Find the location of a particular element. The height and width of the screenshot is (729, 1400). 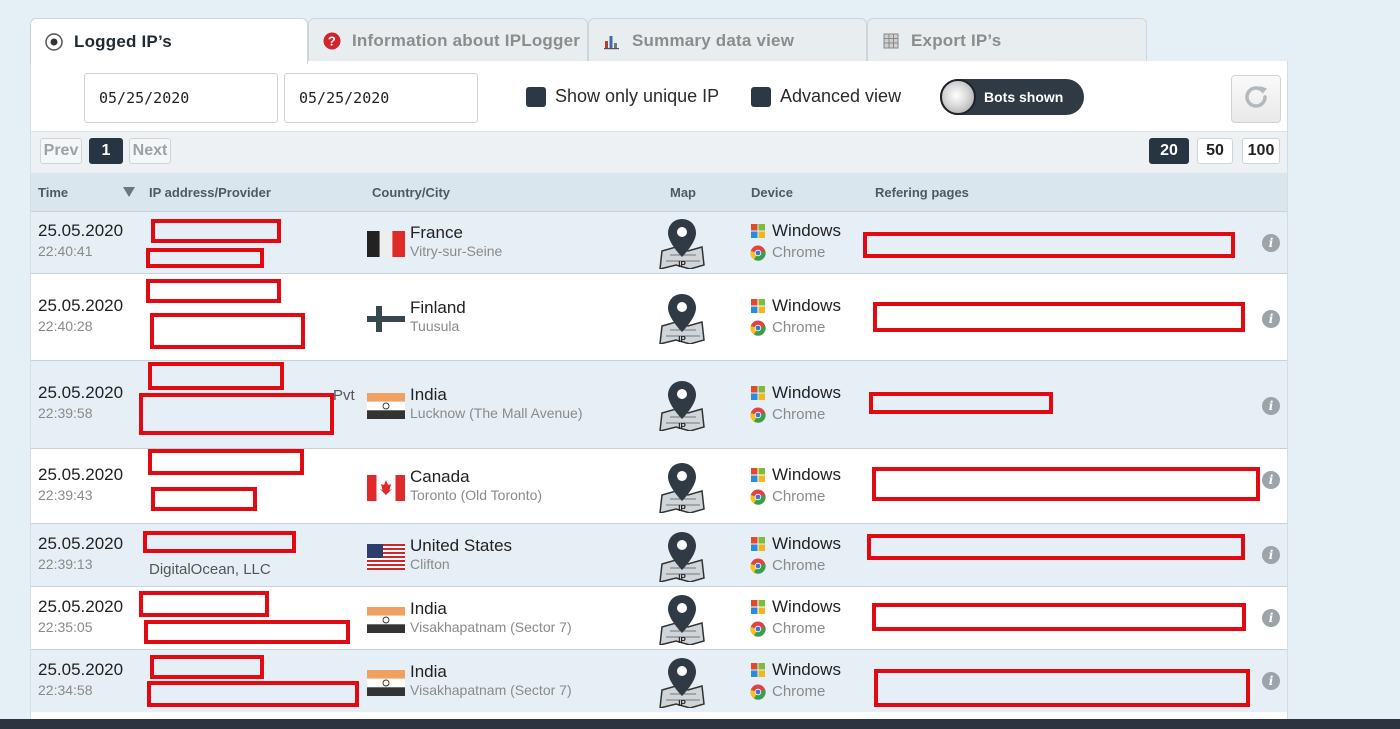

canada-flag-icon is located at coordinates (386, 490).